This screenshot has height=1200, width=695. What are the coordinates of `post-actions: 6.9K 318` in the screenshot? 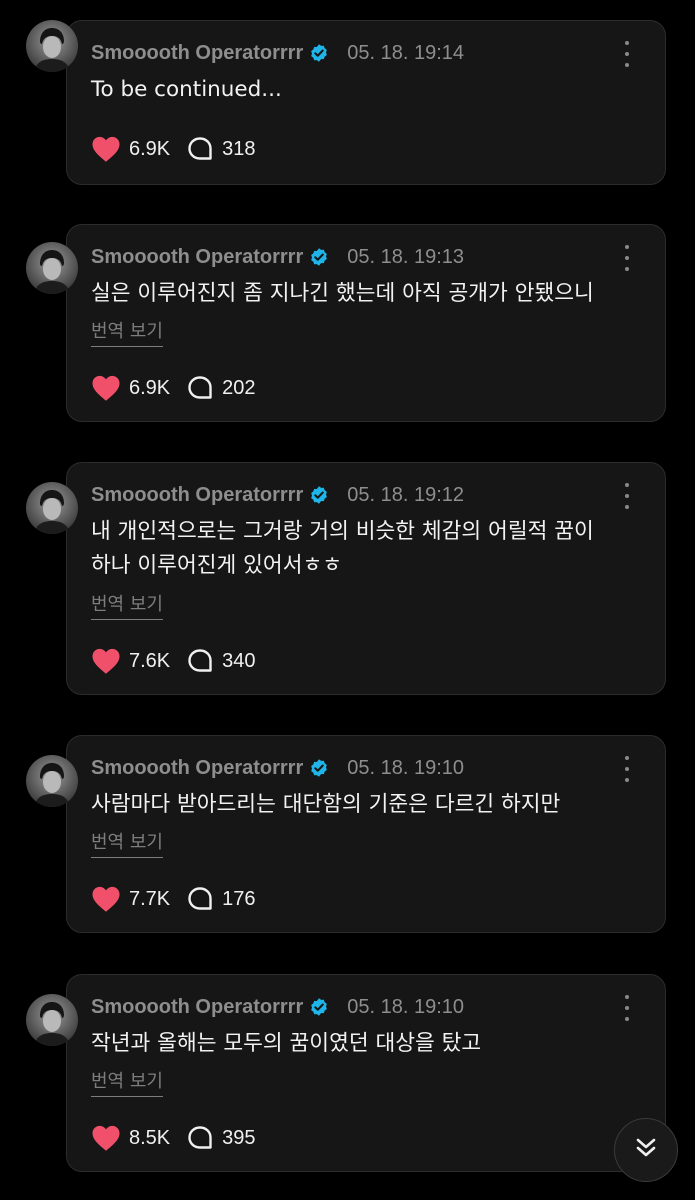 It's located at (173, 149).